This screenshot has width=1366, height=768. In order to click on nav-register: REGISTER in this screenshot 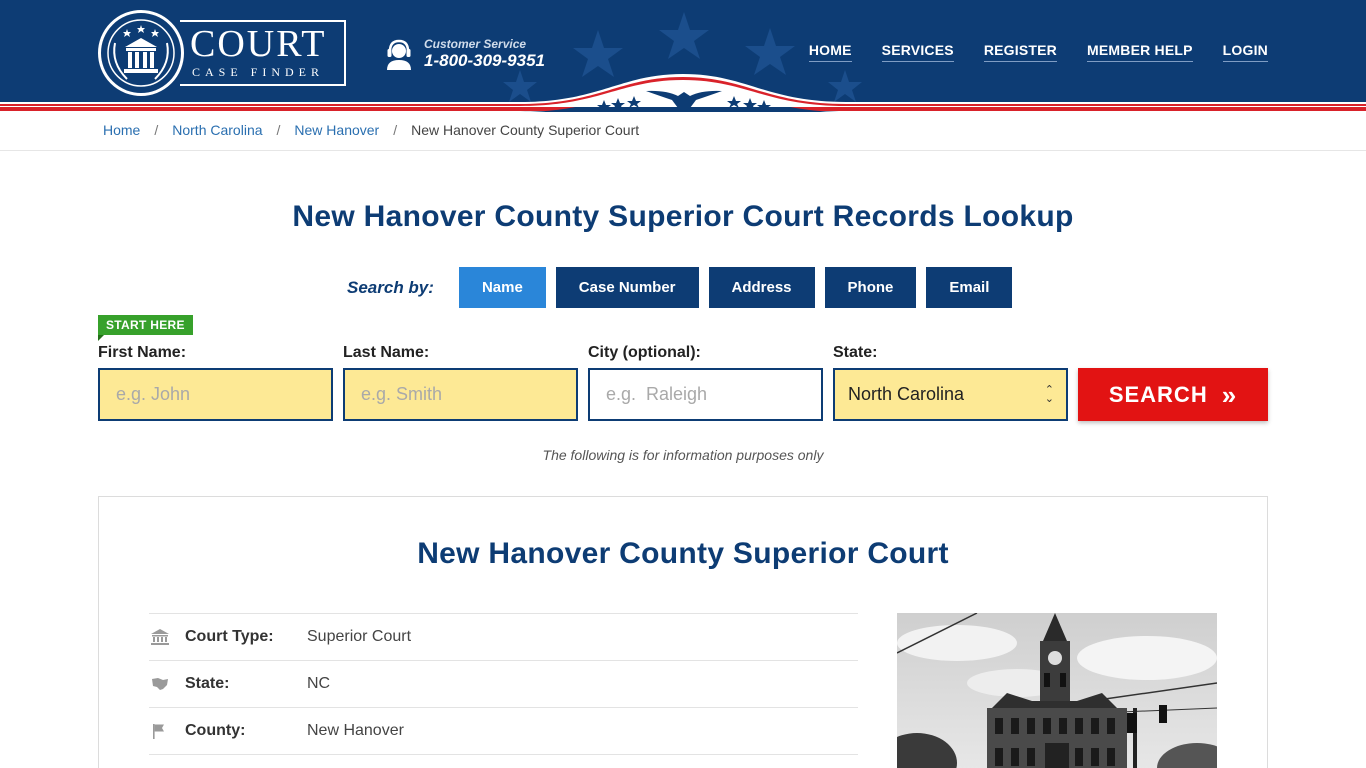, I will do `click(1020, 52)`.